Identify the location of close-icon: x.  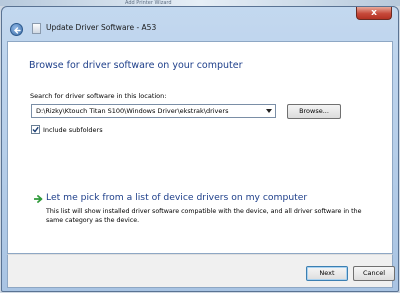
(374, 13).